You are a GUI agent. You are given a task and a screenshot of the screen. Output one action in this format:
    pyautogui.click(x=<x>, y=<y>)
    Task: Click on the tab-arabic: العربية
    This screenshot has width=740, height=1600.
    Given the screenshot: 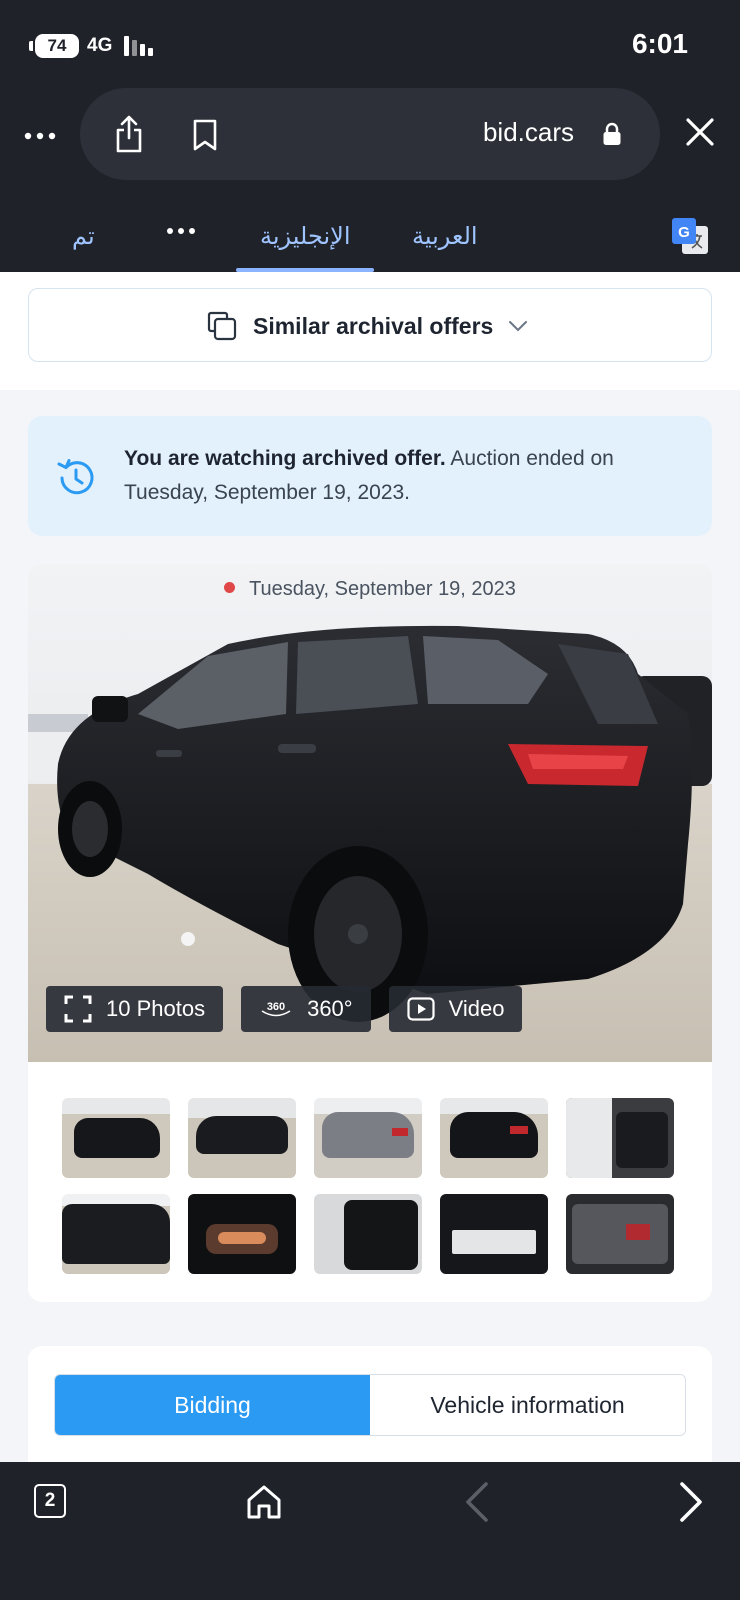 What is the action you would take?
    pyautogui.click(x=445, y=236)
    